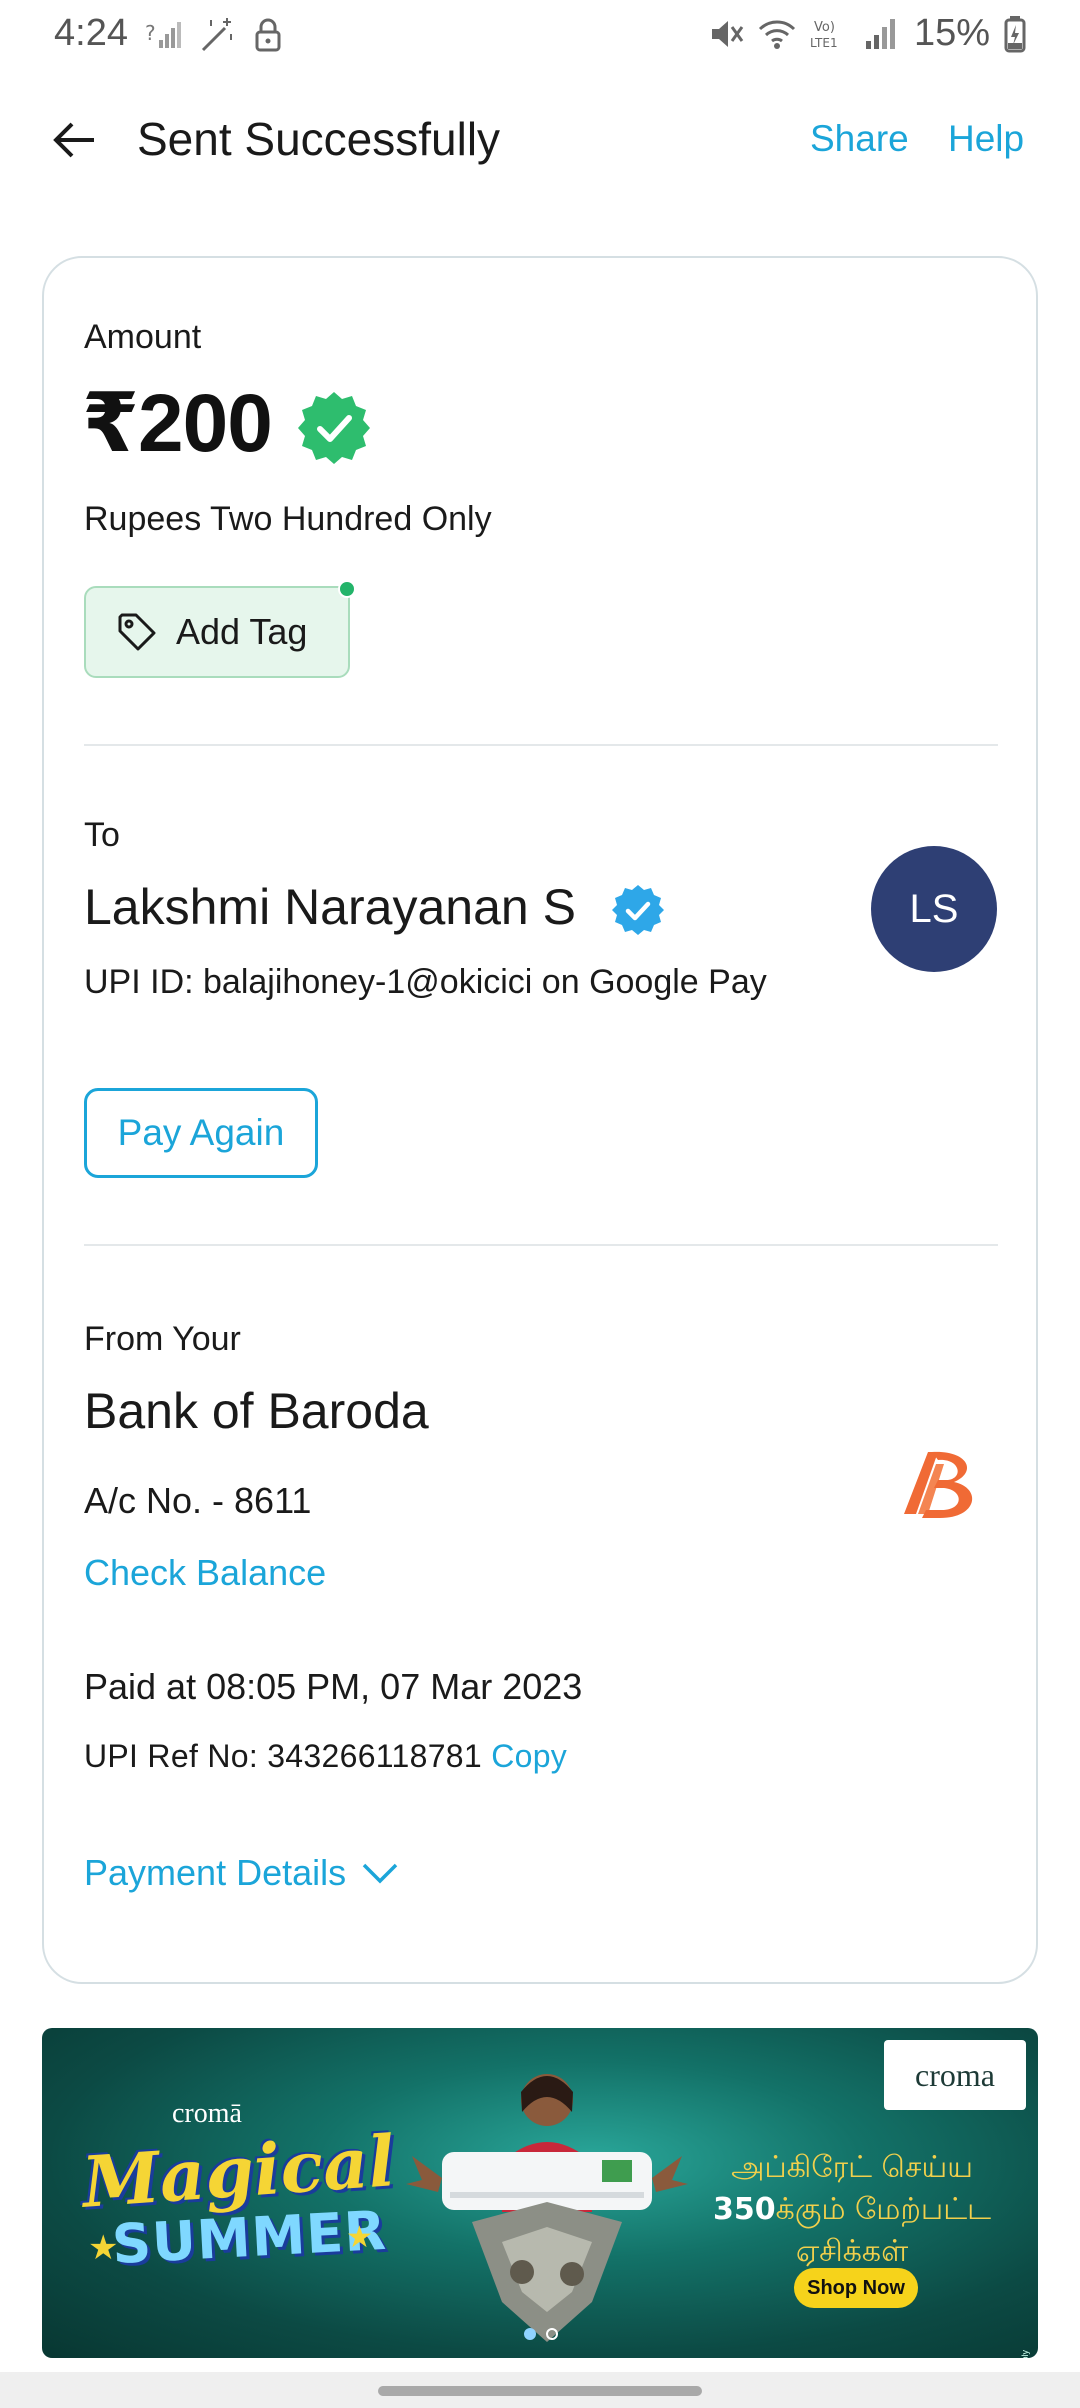 The image size is (1080, 2408). I want to click on amount-label: Amount, so click(143, 337).